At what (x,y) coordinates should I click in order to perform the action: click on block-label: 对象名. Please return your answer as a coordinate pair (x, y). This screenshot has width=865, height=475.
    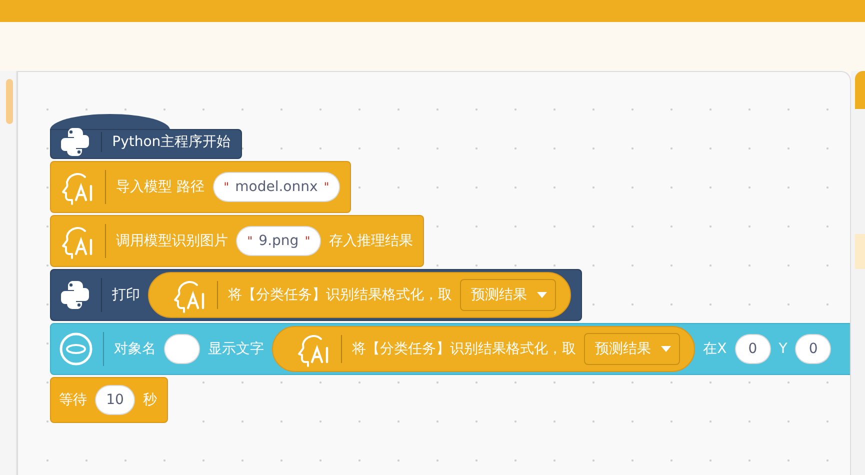
    Looking at the image, I should click on (135, 349).